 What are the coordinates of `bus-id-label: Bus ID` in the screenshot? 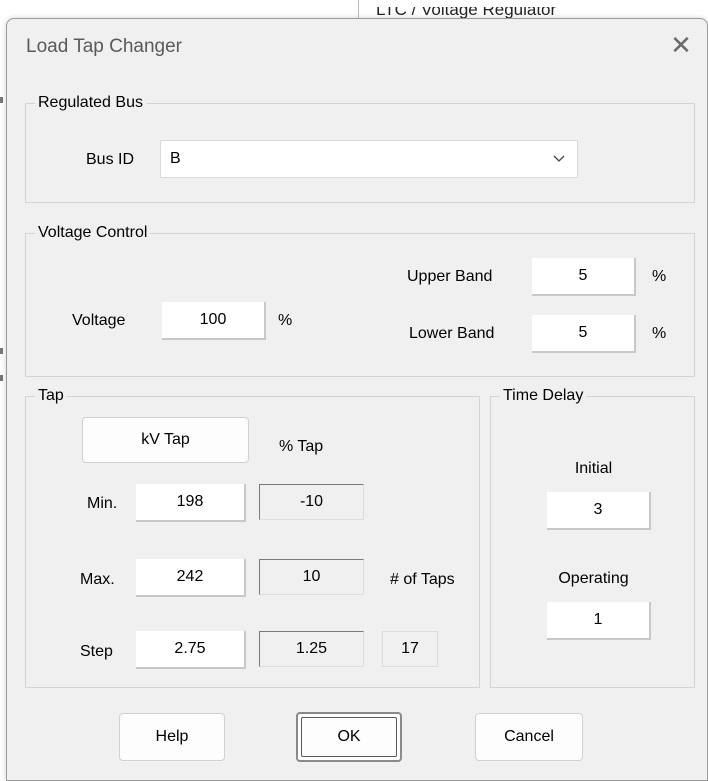 It's located at (110, 159).